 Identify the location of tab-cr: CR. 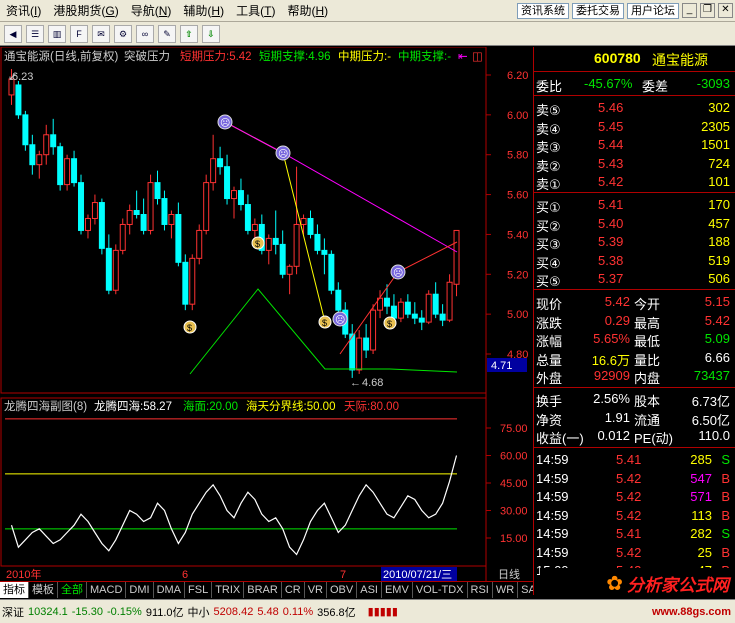
(293, 590).